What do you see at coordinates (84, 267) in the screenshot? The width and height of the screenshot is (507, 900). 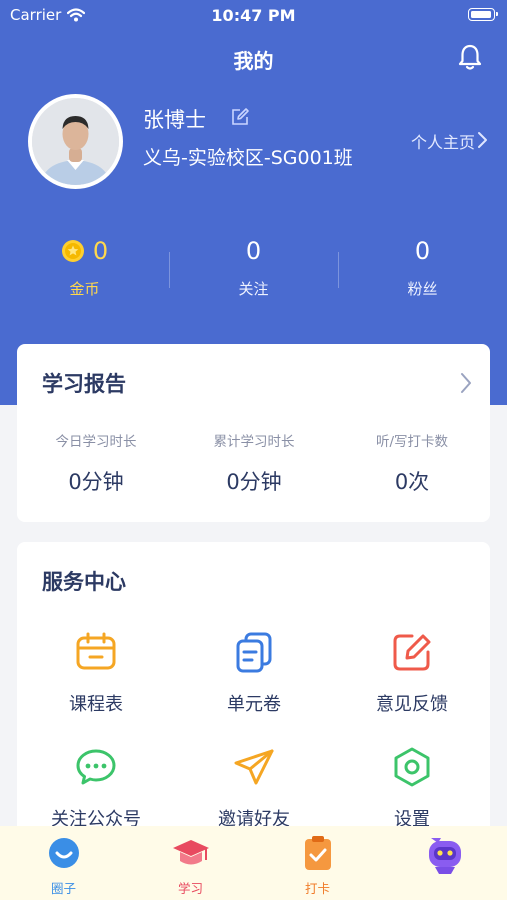 I see `stat-coins: 0 金币` at bounding box center [84, 267].